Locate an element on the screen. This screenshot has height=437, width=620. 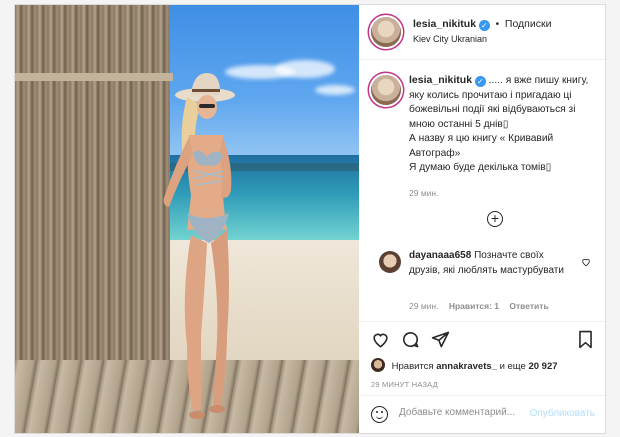
comment-meta: 29 мин. Нравится: 1 Ответить is located at coordinates (479, 306).